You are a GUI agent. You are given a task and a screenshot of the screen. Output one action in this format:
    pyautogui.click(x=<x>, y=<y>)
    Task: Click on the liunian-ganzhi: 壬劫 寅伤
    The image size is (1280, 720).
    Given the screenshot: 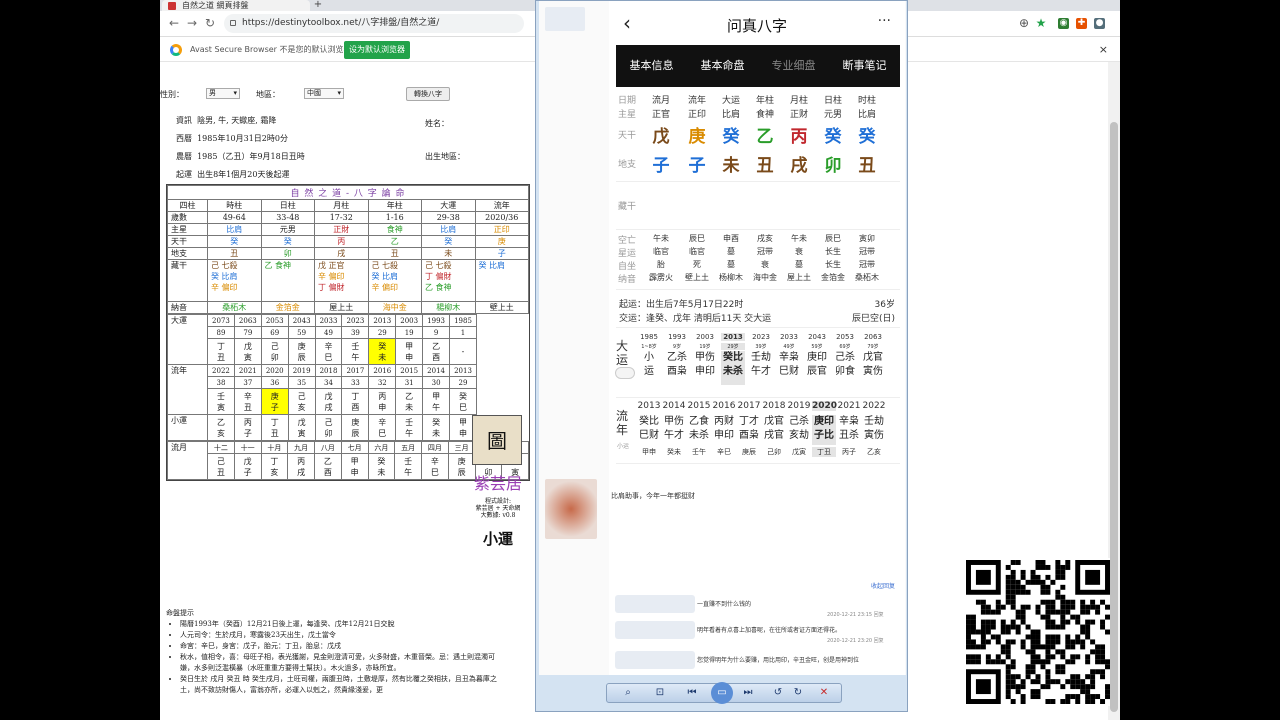 What is the action you would take?
    pyautogui.click(x=874, y=428)
    